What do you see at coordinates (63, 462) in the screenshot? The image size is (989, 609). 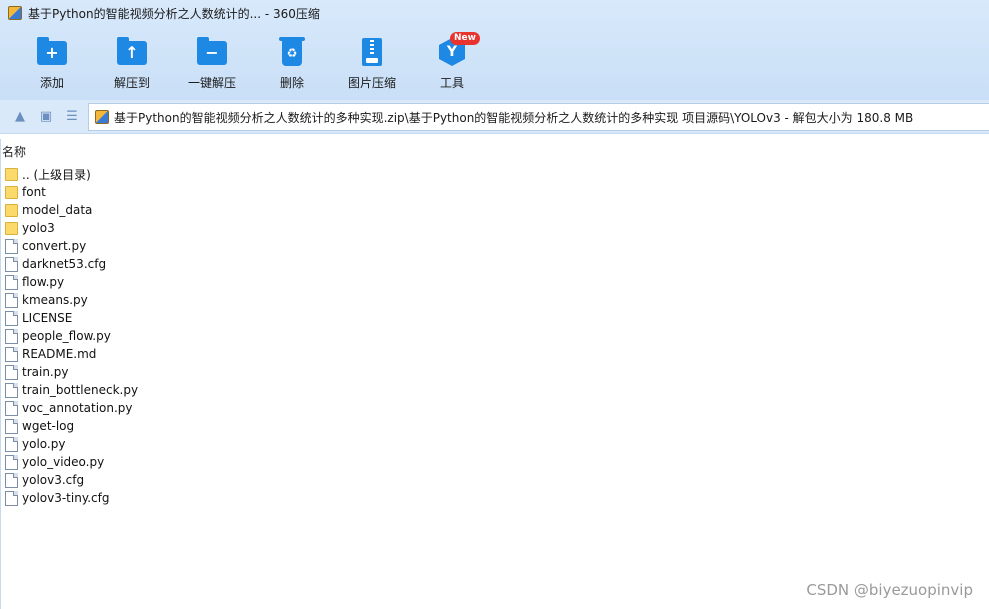 I see `list-item-name: yolo_video.py` at bounding box center [63, 462].